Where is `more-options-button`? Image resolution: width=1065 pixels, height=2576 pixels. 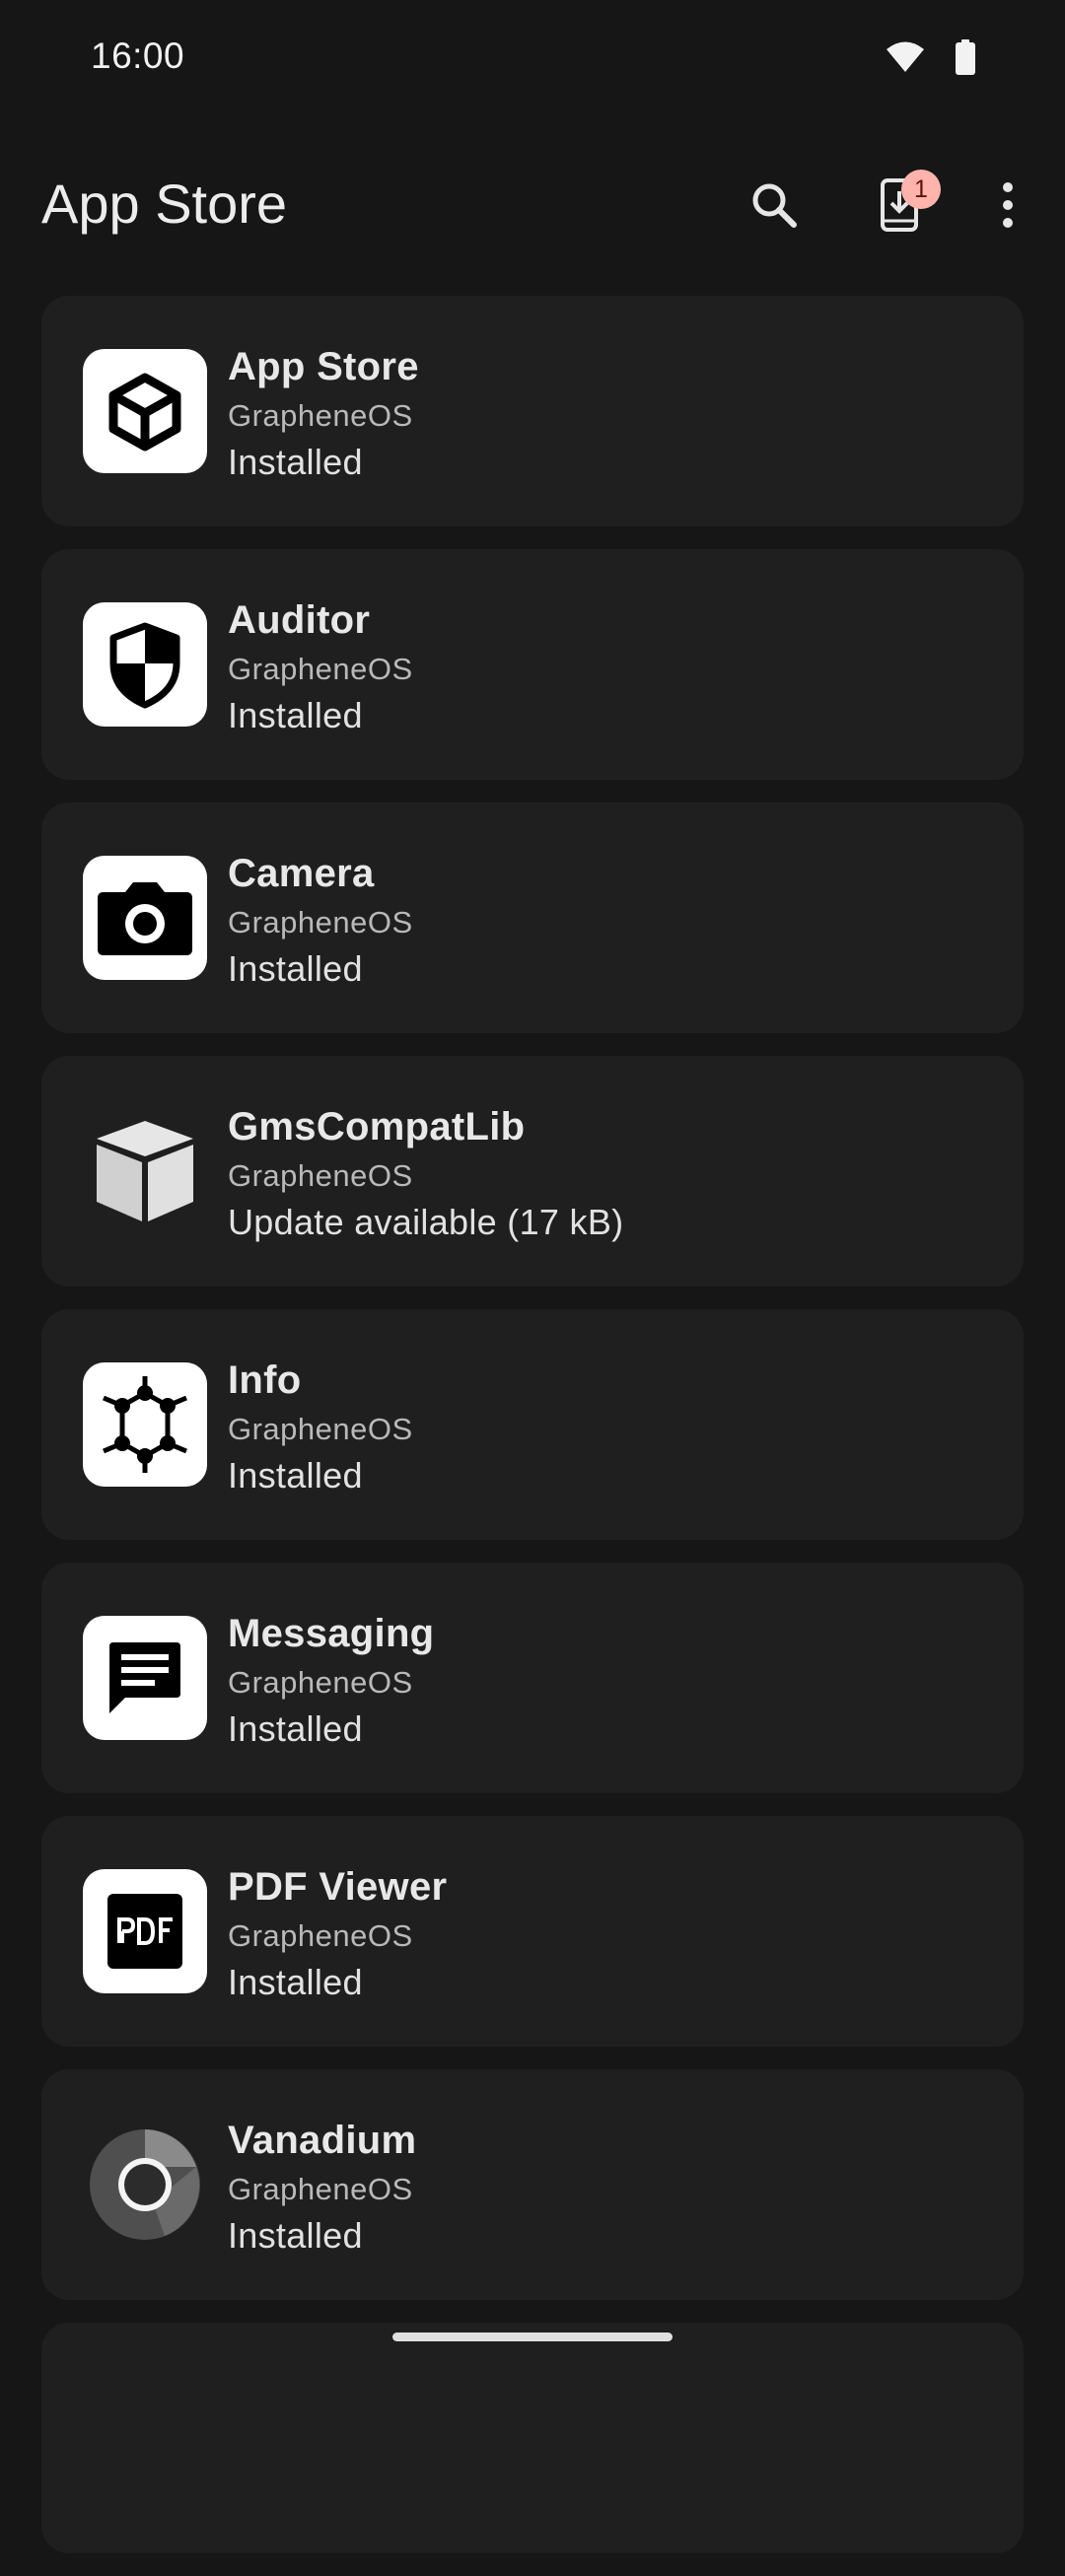
more-options-button is located at coordinates (1008, 207).